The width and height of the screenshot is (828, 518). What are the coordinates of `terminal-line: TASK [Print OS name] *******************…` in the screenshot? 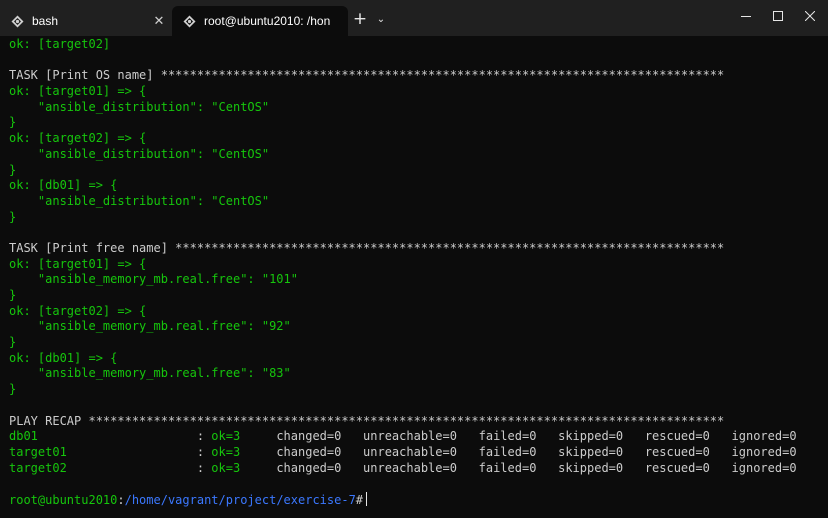 It's located at (416, 76).